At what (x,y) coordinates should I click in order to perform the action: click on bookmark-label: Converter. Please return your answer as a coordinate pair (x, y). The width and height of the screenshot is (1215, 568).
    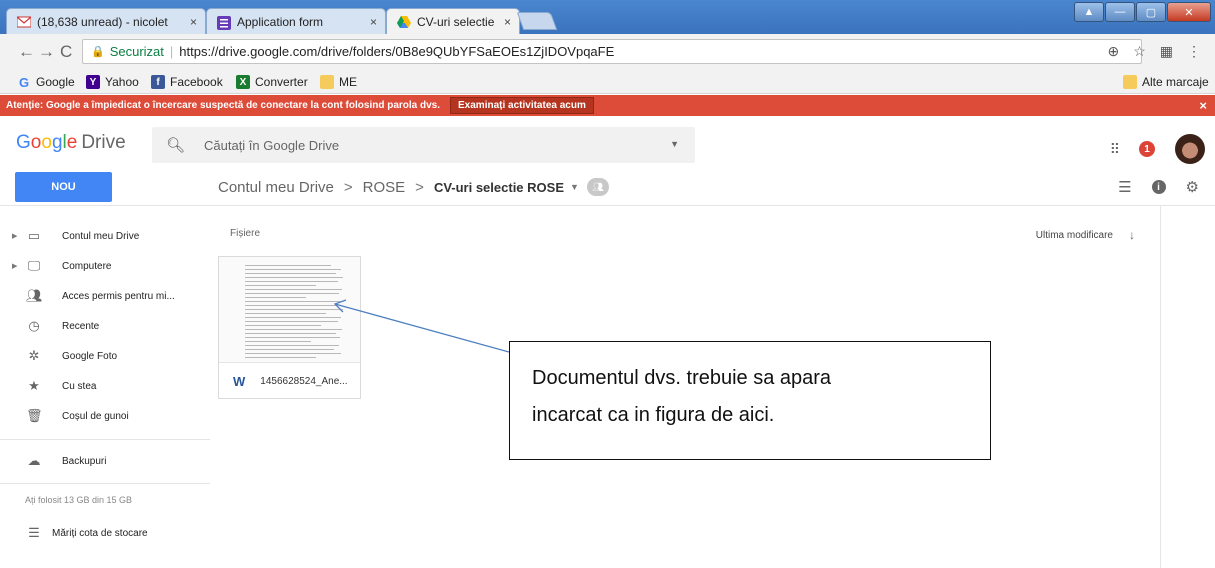
    Looking at the image, I should click on (281, 82).